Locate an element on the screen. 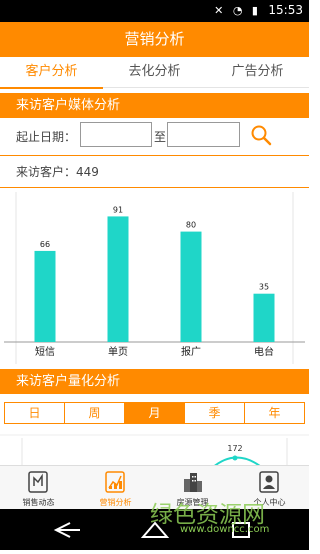 Image resolution: width=320 pixels, height=554 pixels. category-label: 电台 is located at coordinates (264, 351).